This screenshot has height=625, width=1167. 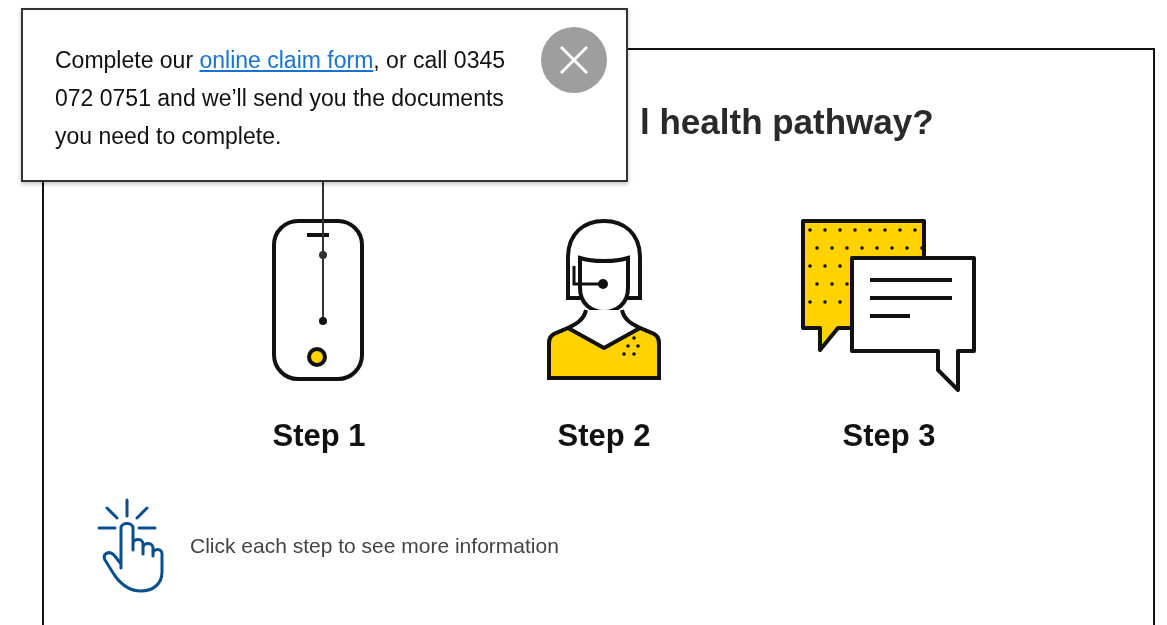 What do you see at coordinates (604, 299) in the screenshot?
I see `headset-agent-icon` at bounding box center [604, 299].